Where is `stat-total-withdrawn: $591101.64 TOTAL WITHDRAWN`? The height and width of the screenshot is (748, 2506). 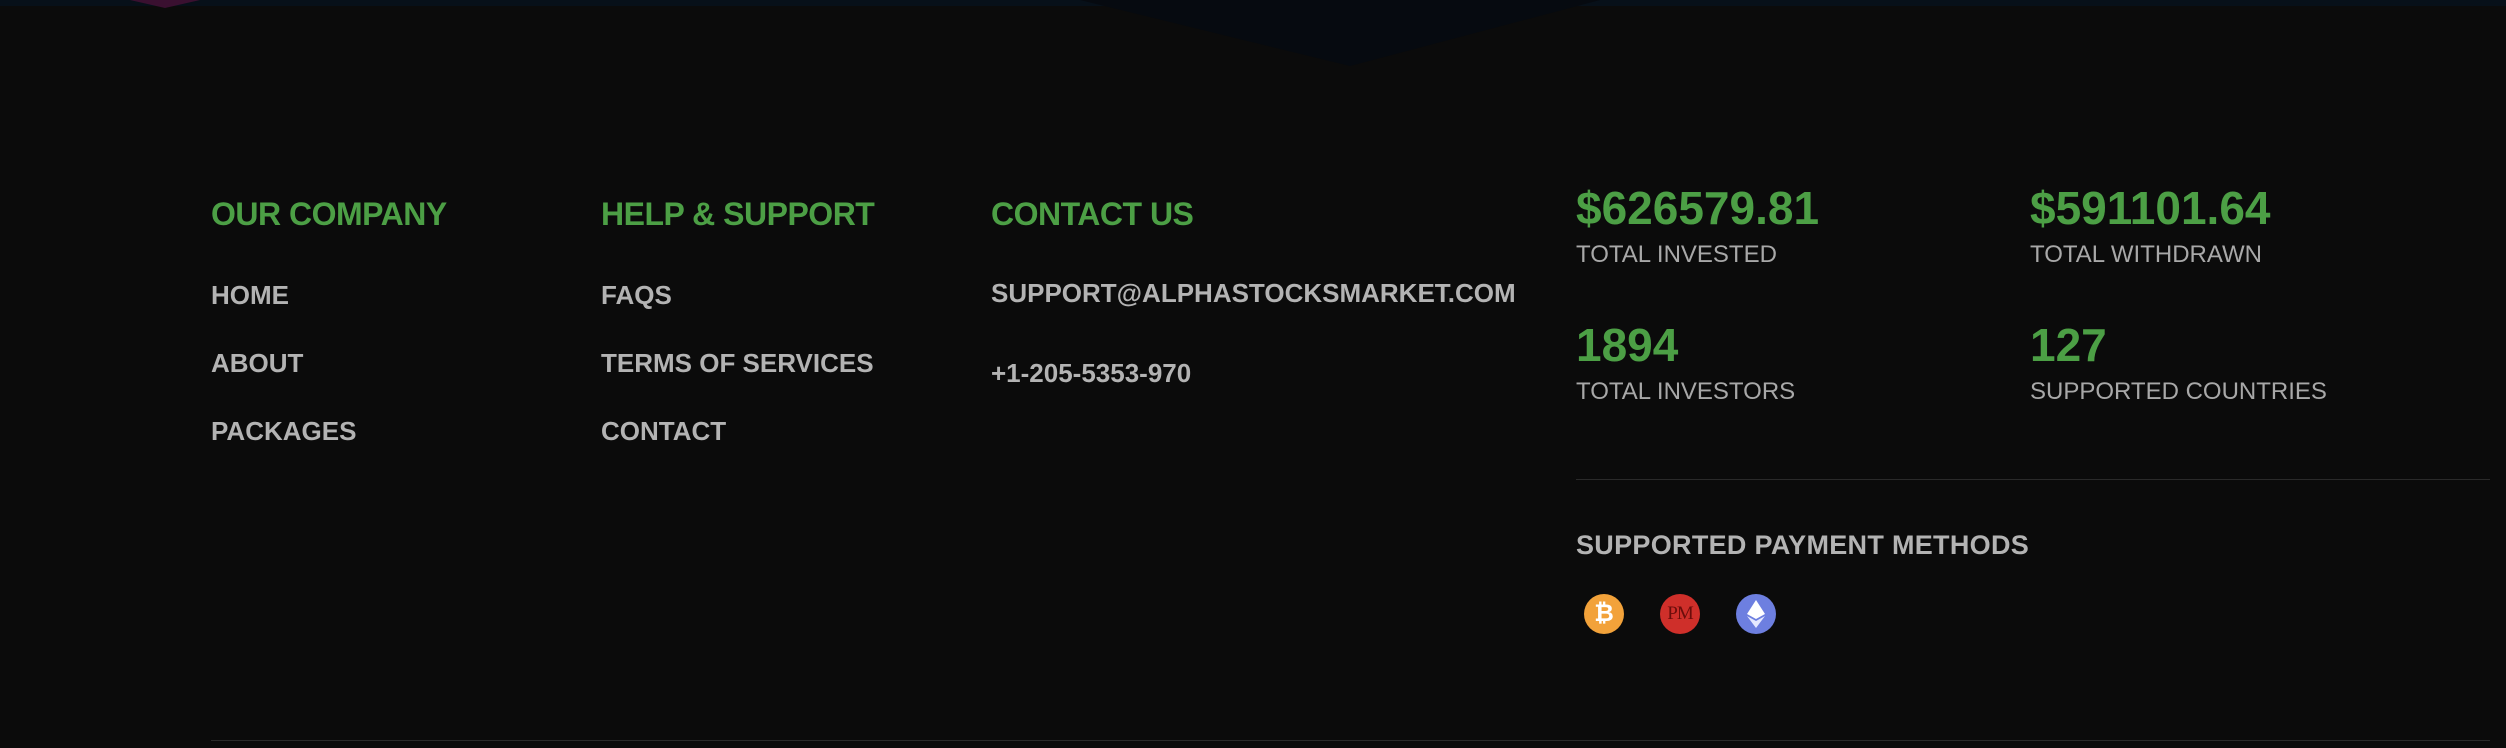
stat-total-withdrawn: $591101.64 TOTAL WITHDRAWN is located at coordinates (2150, 226).